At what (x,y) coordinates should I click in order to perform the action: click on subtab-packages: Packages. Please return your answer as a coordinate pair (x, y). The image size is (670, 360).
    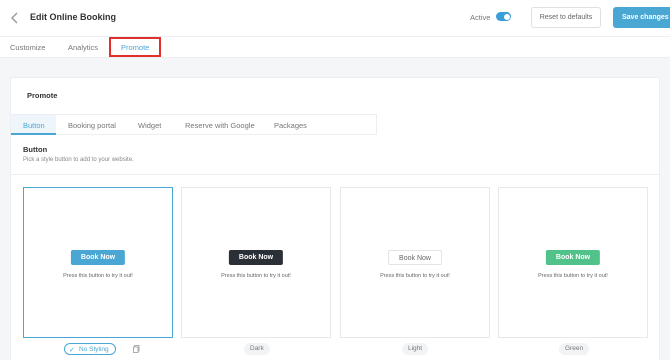
    Looking at the image, I should click on (290, 125).